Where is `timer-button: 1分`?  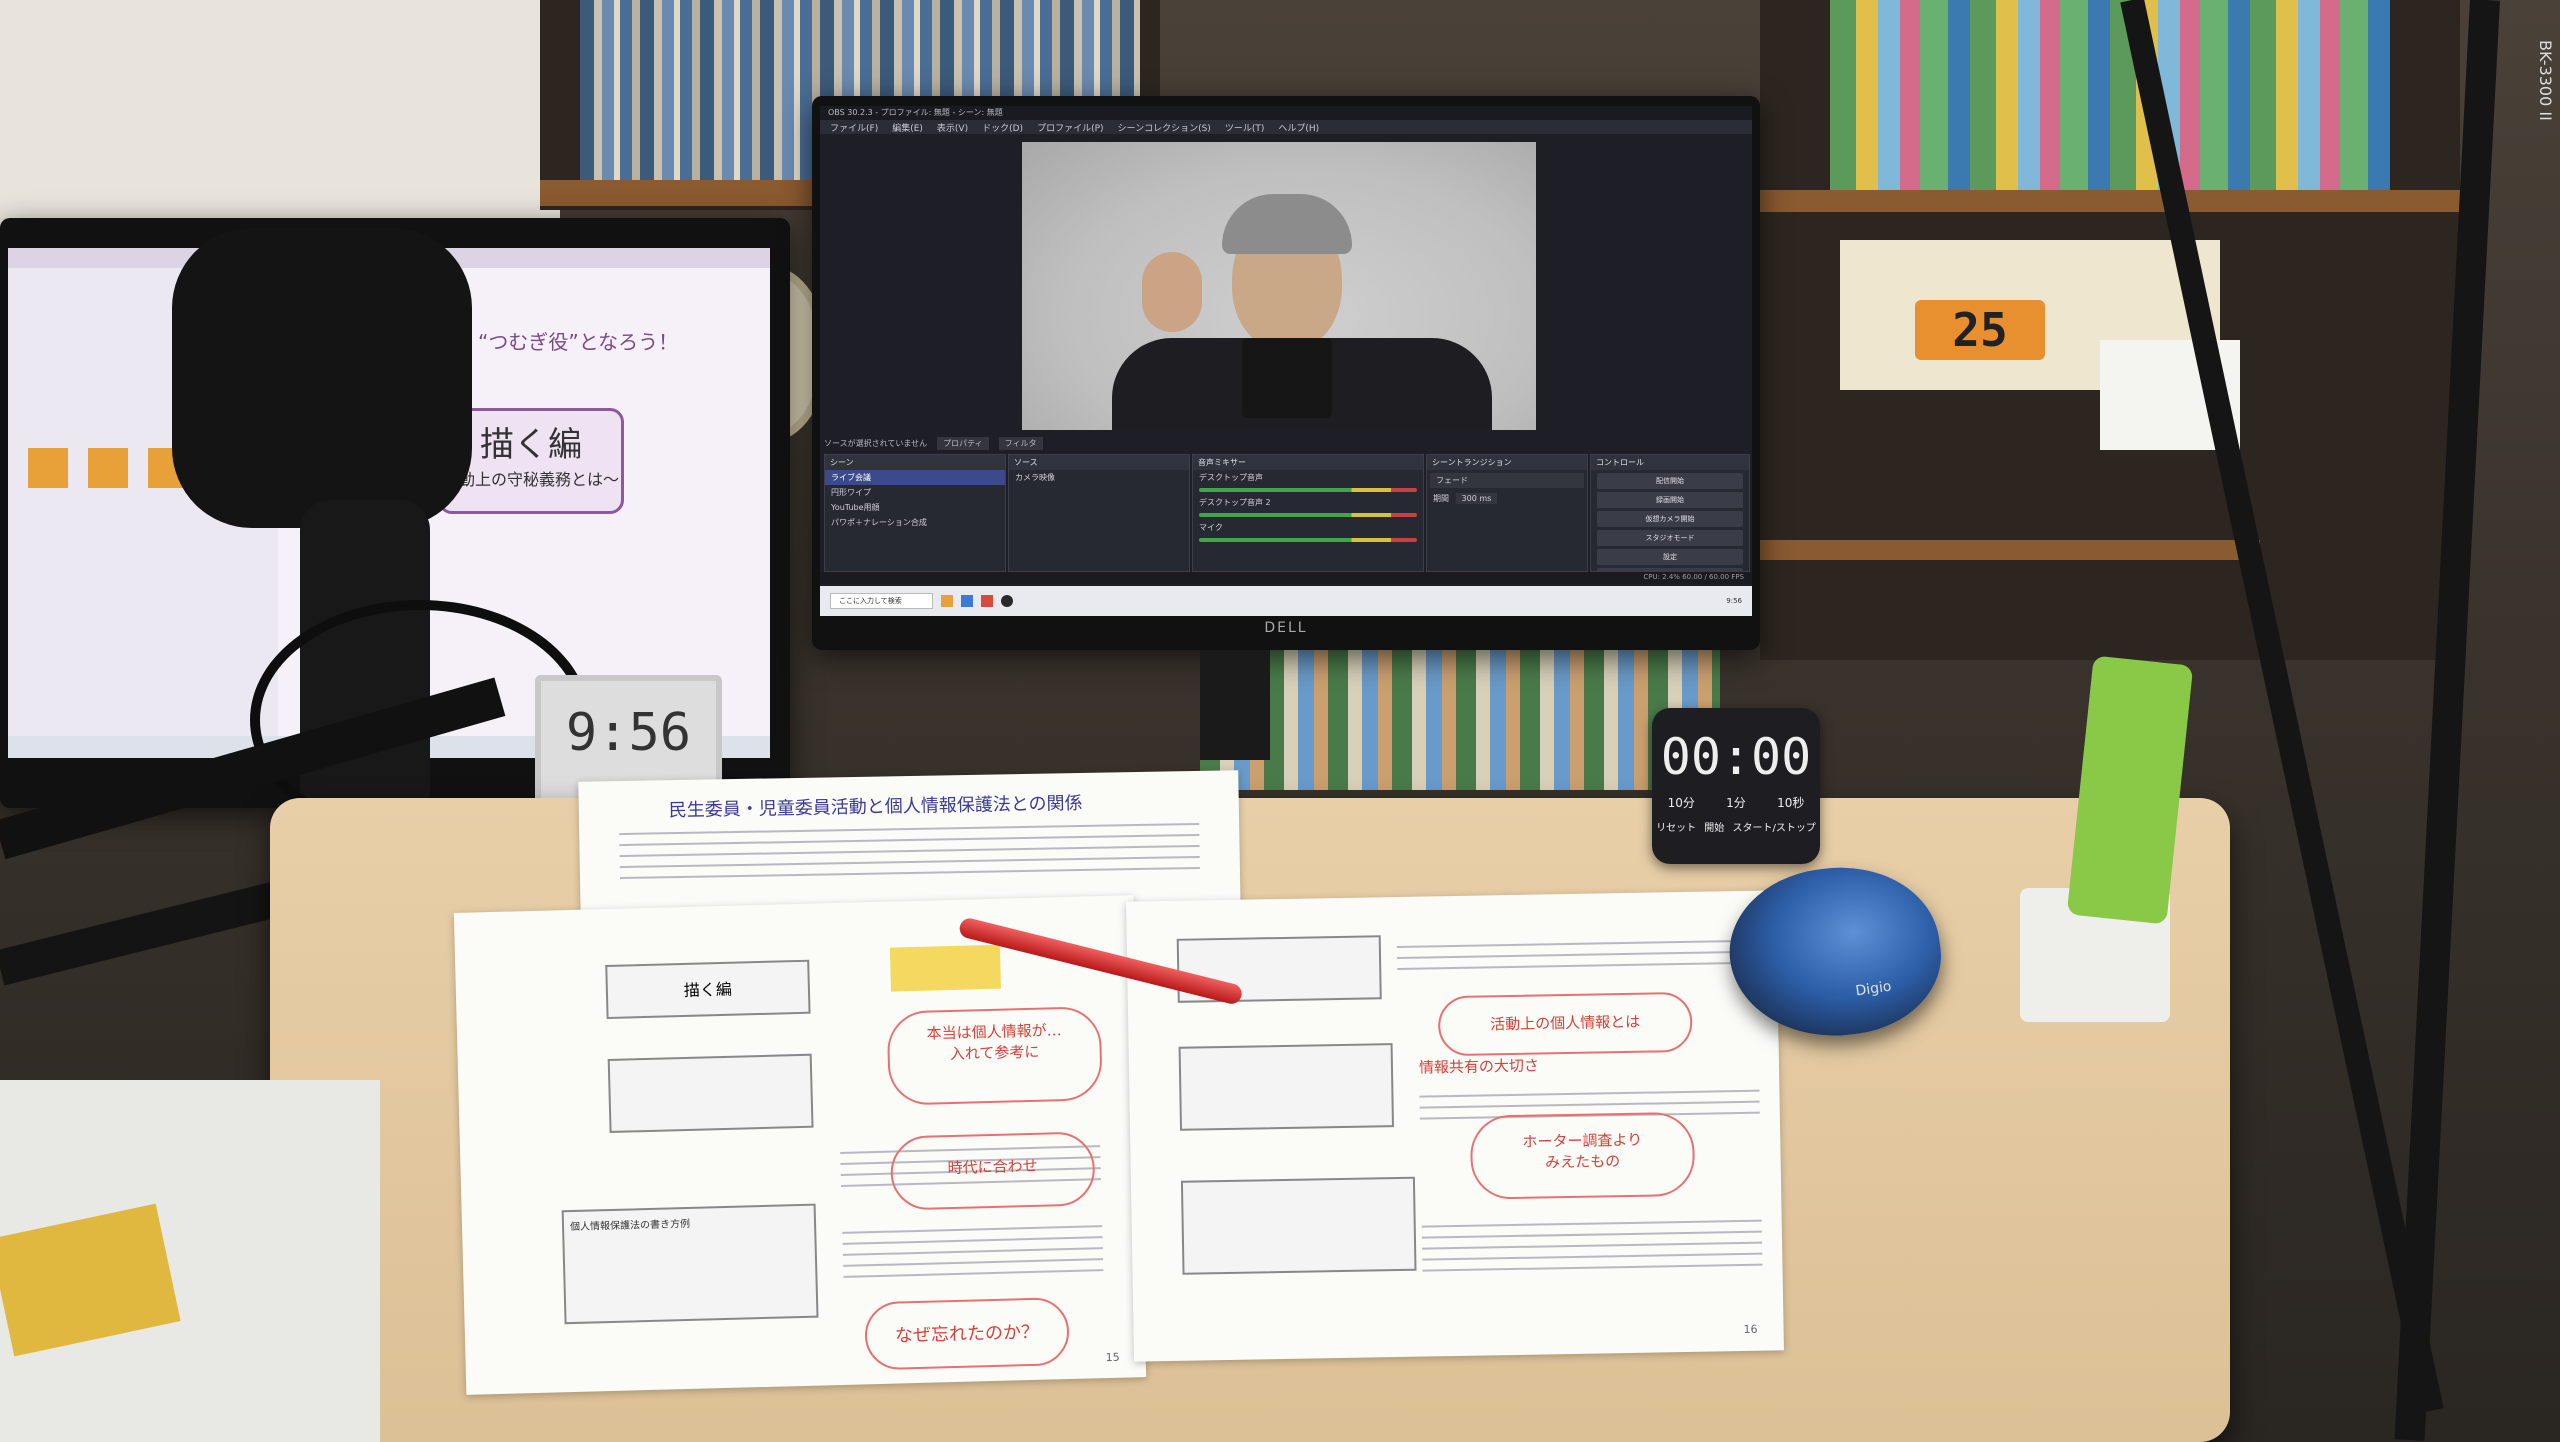
timer-button: 1分 is located at coordinates (1736, 802).